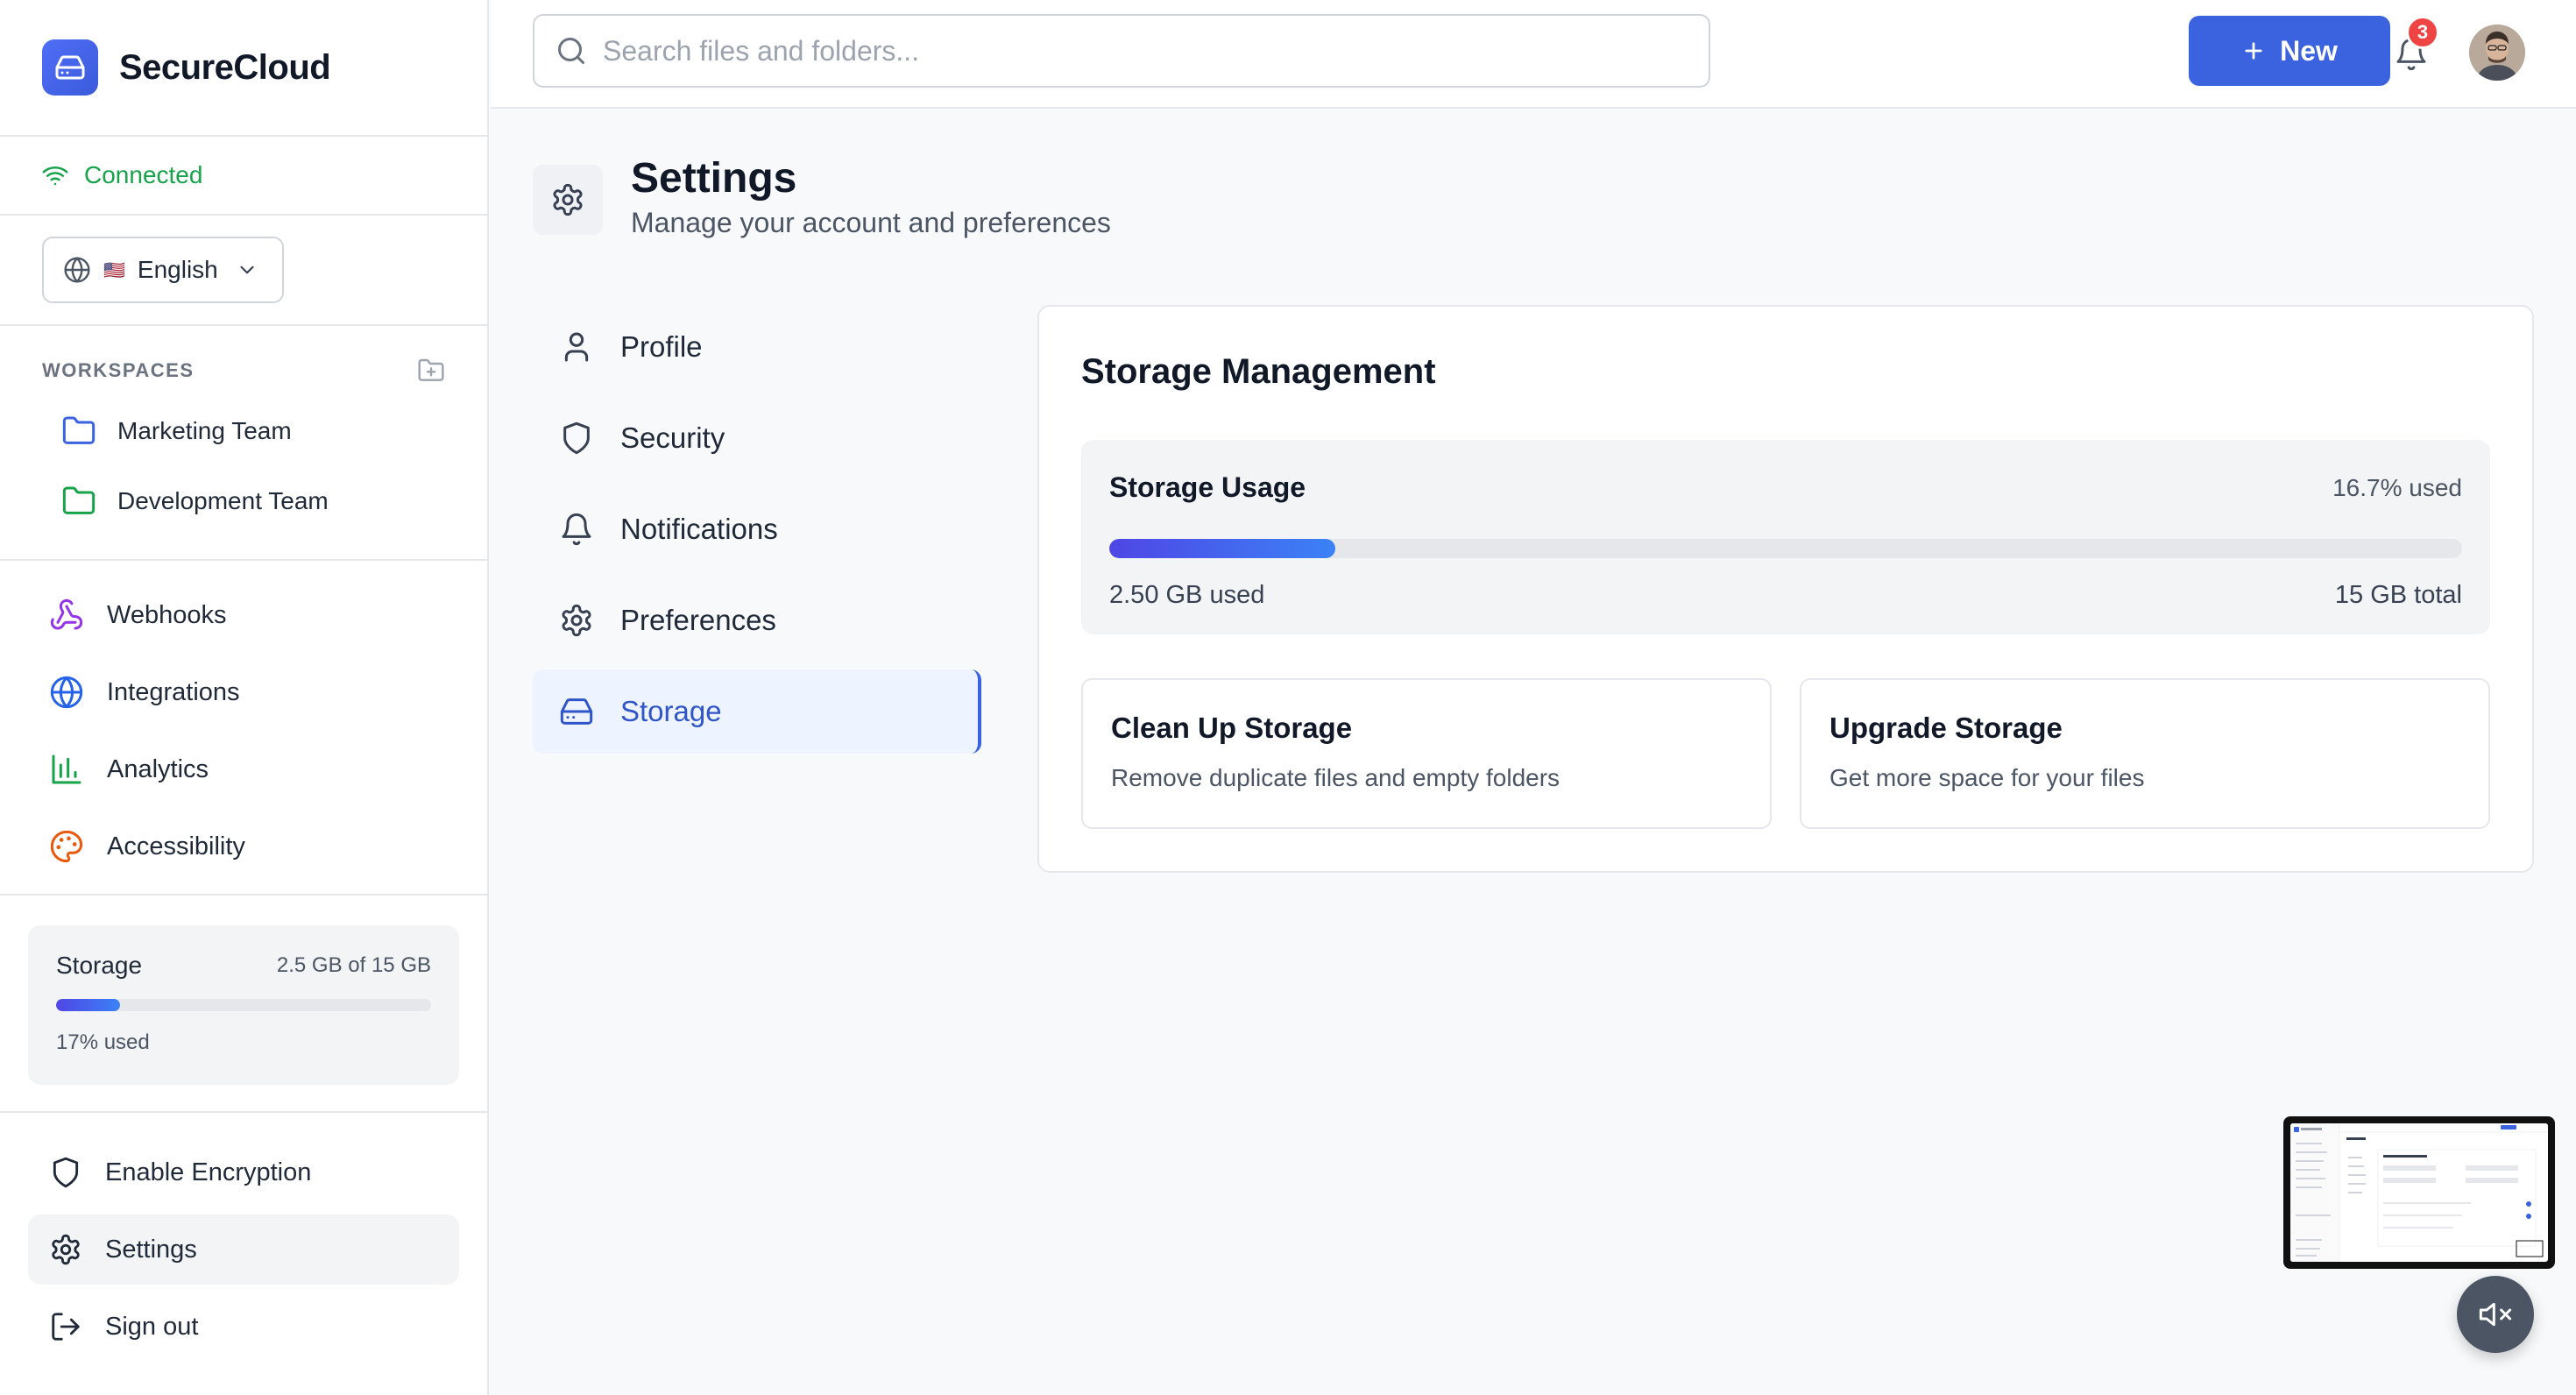 This screenshot has height=1395, width=2576. What do you see at coordinates (223, 500) in the screenshot?
I see `workspace-label: Development Team` at bounding box center [223, 500].